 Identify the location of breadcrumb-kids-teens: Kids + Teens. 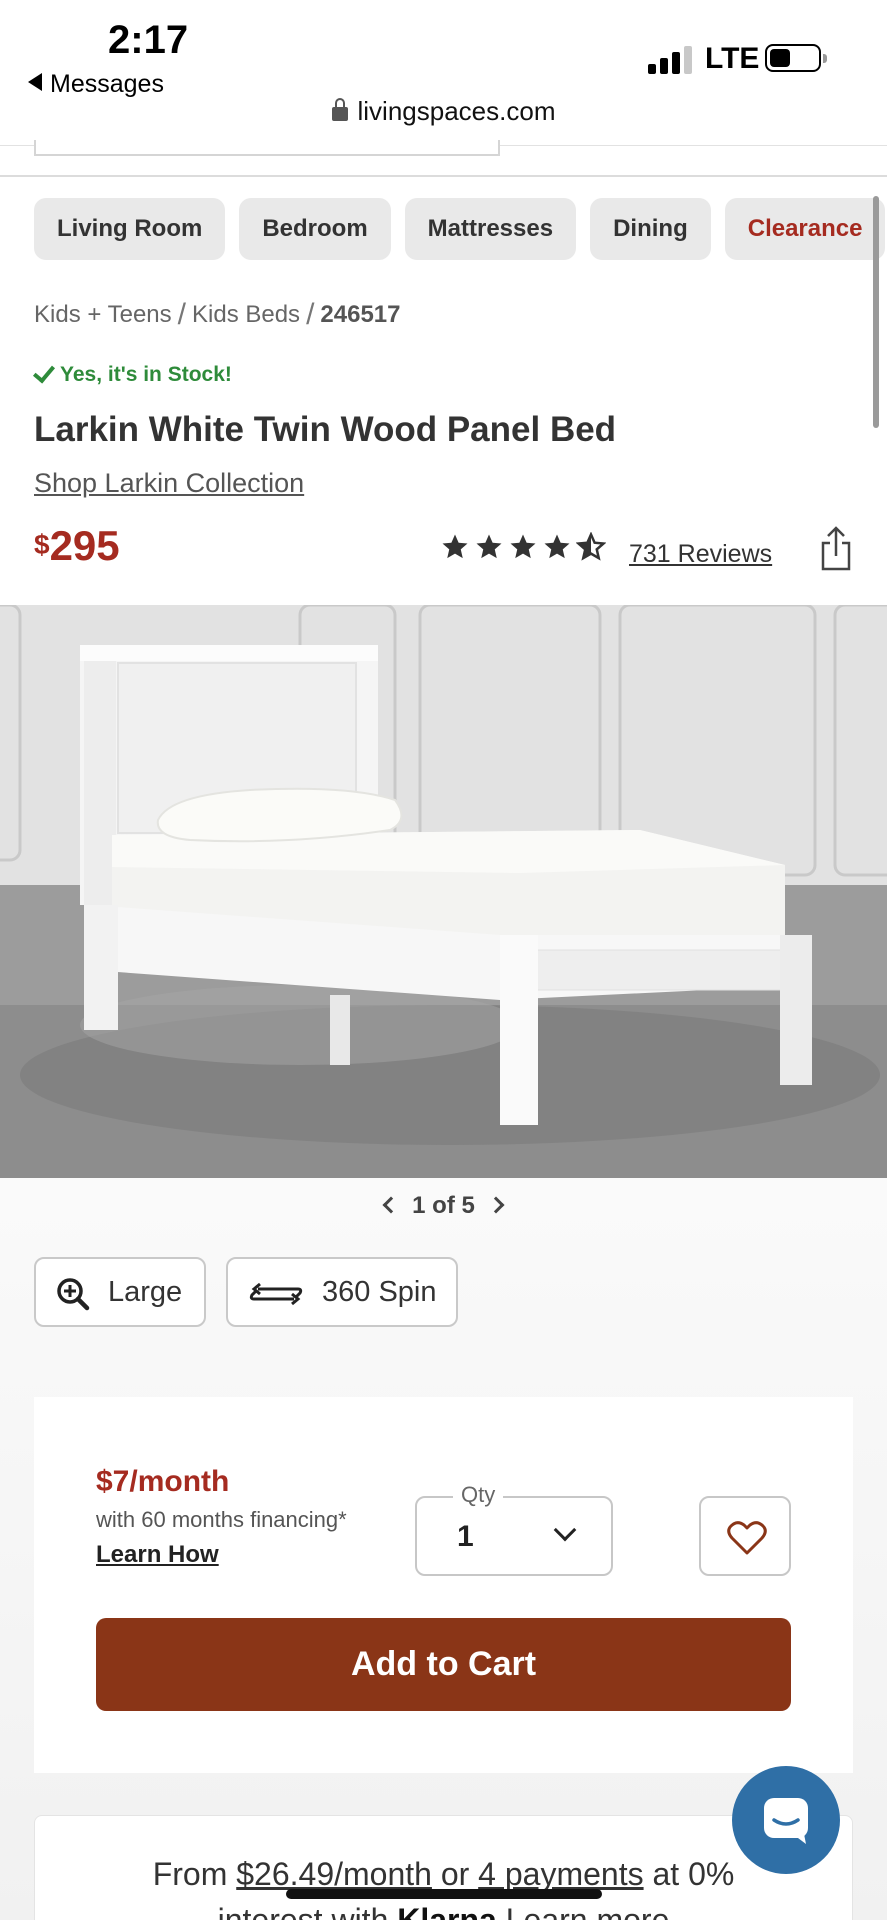
(103, 314).